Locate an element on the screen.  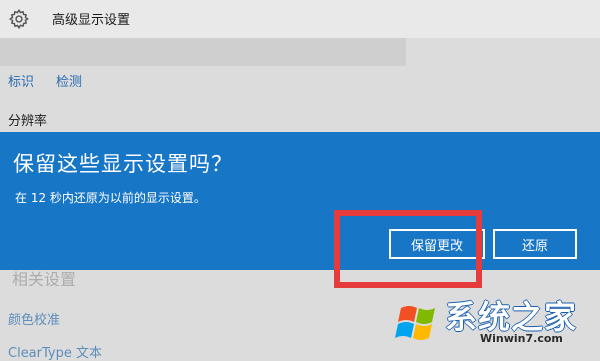
dialog-title: 保留这些显示设置吗？ is located at coordinates (123, 164).